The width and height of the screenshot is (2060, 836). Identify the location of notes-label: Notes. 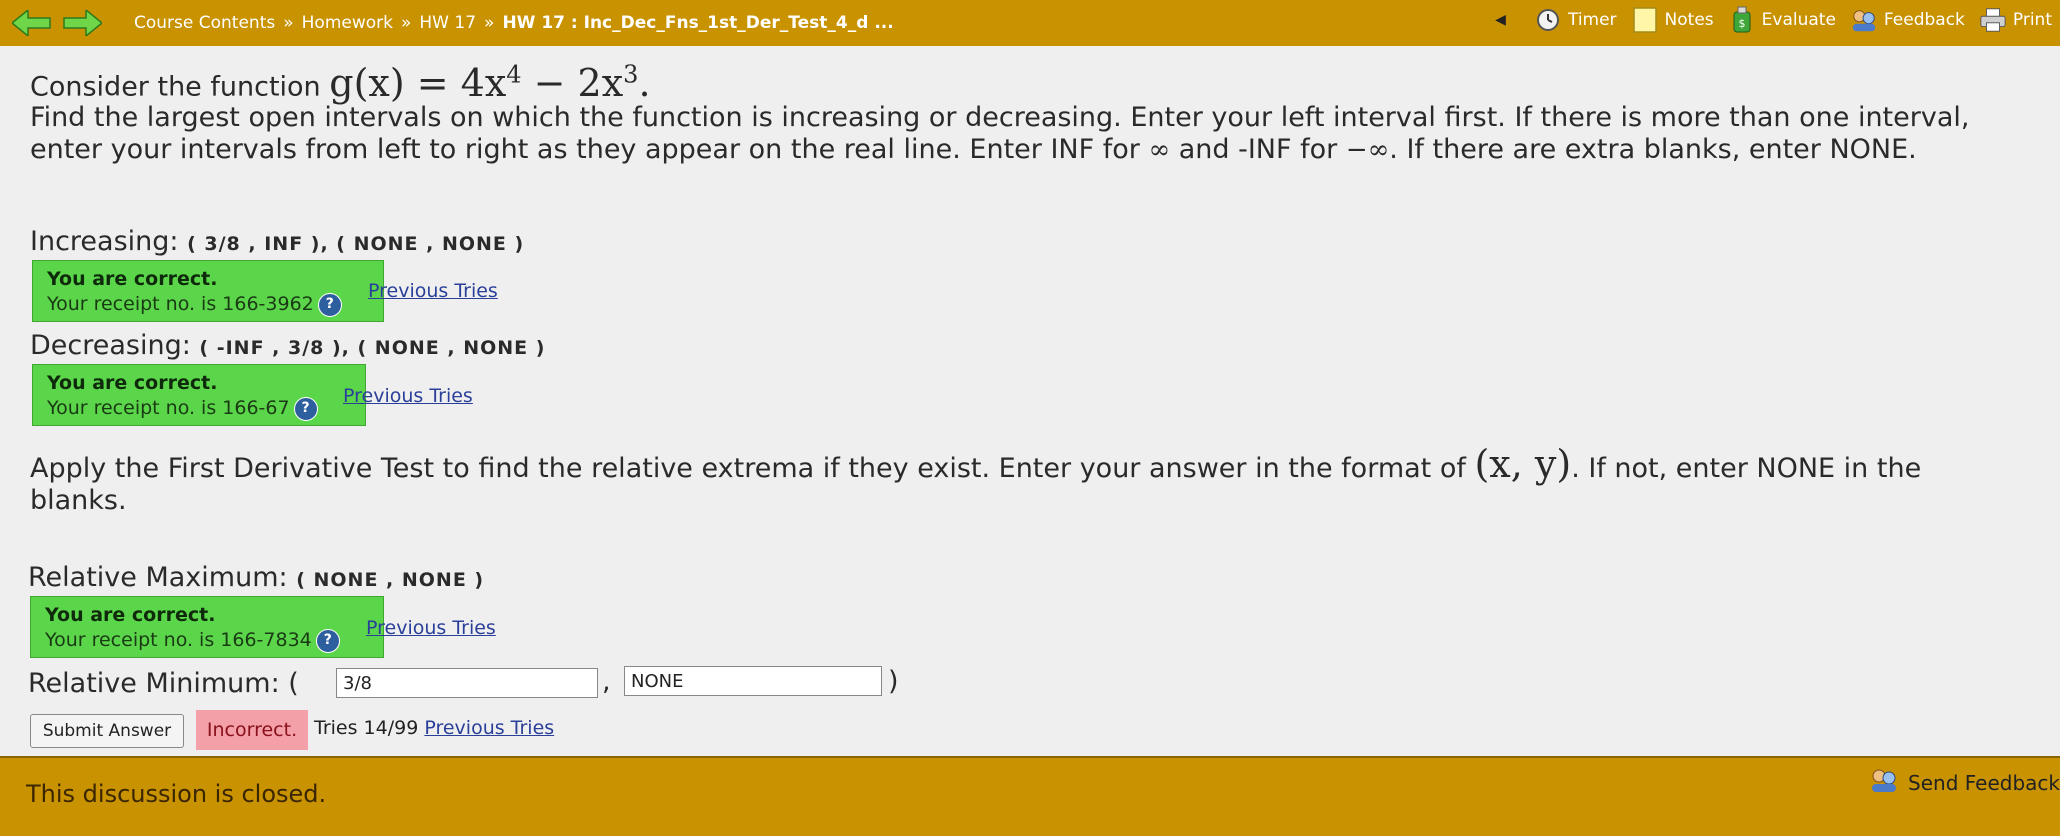
(1689, 20).